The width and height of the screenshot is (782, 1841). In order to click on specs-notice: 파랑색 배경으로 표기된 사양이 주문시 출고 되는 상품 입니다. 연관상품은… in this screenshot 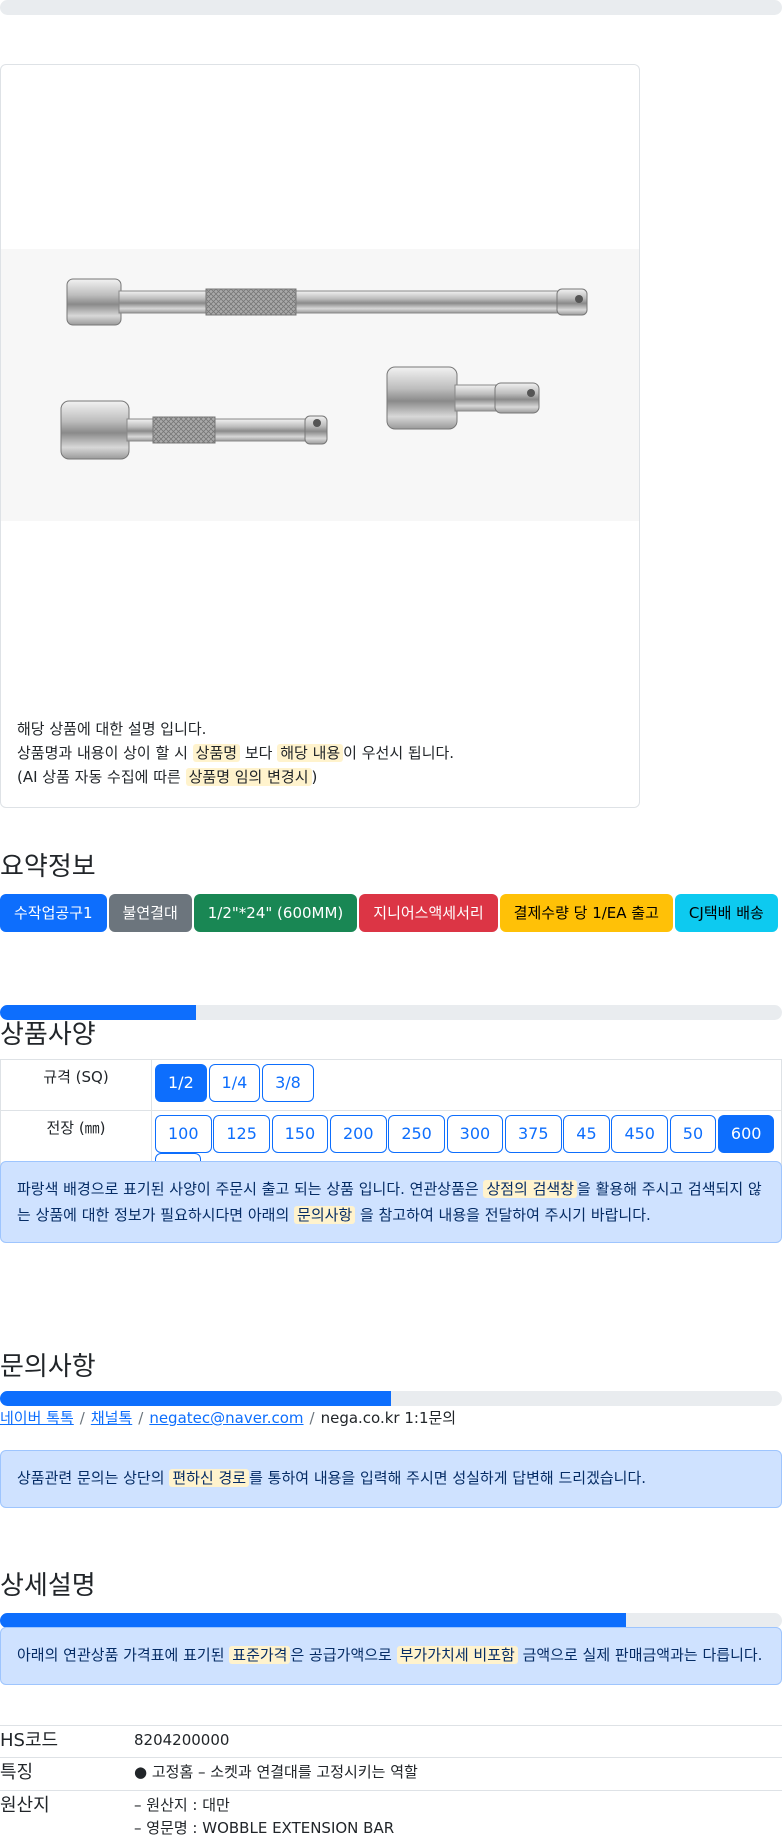, I will do `click(391, 1202)`.